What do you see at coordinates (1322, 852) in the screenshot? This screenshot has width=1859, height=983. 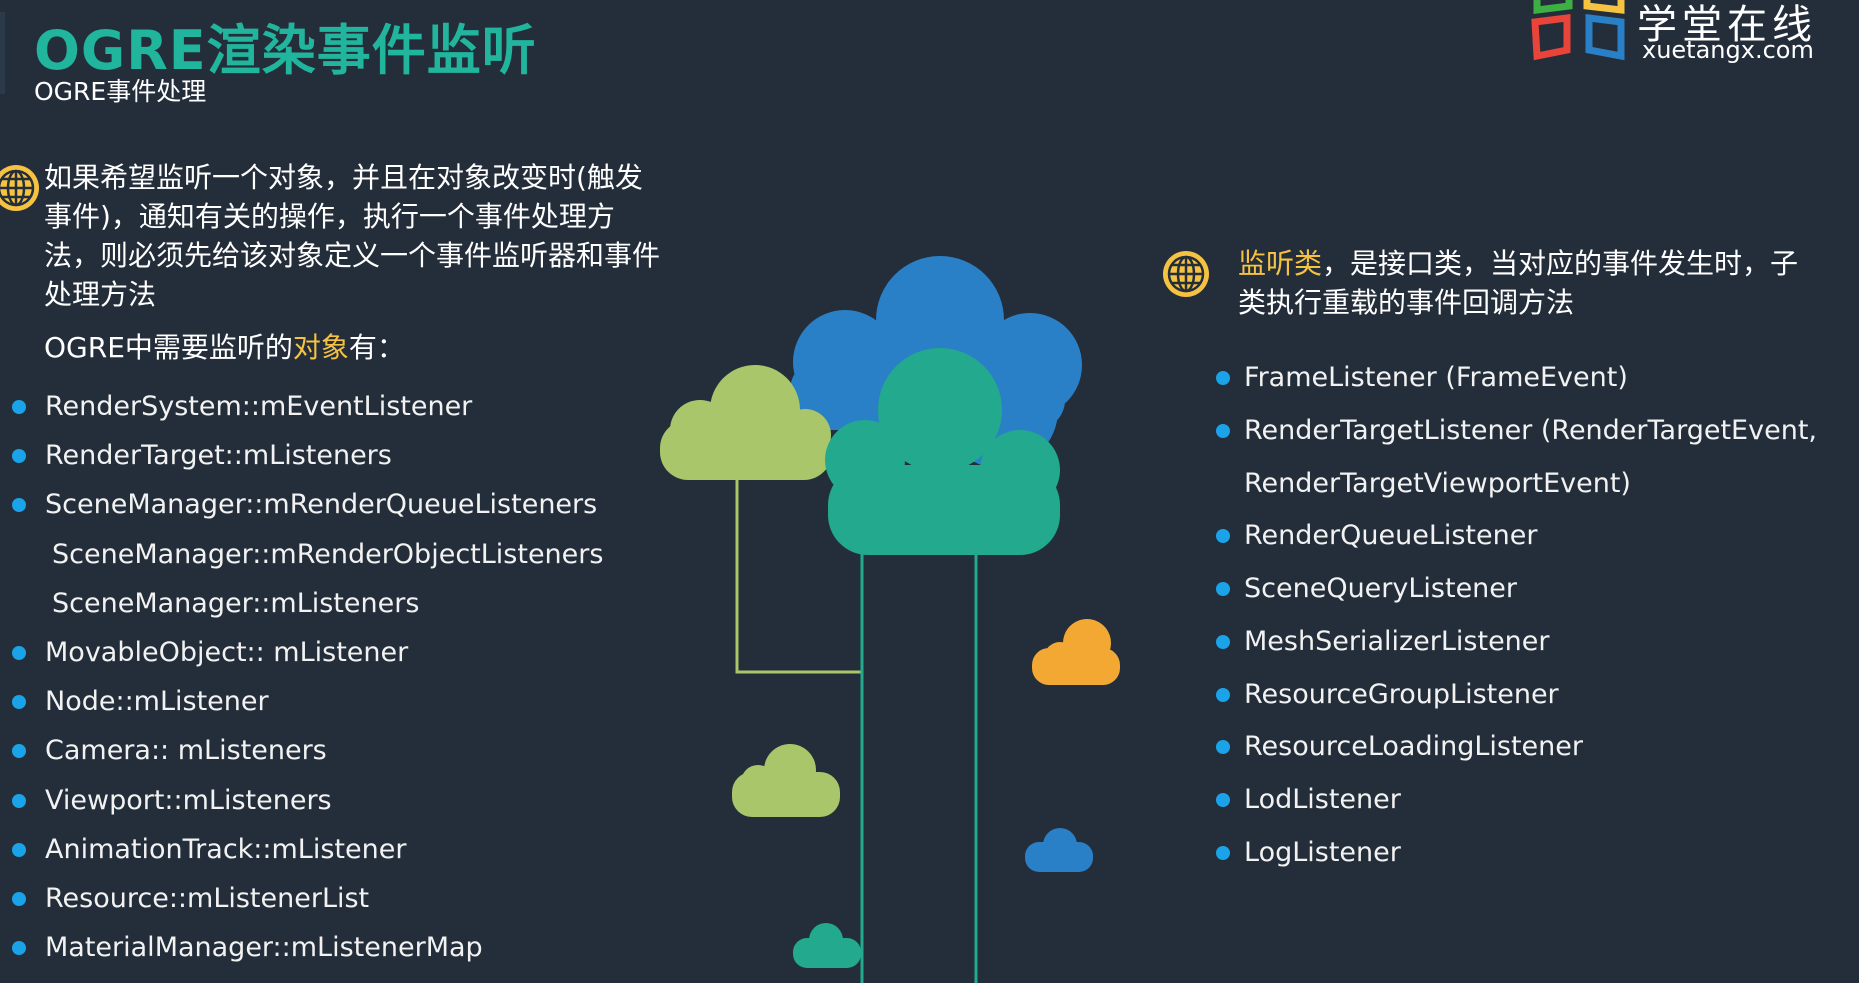 I see `list-item-text: LogListener` at bounding box center [1322, 852].